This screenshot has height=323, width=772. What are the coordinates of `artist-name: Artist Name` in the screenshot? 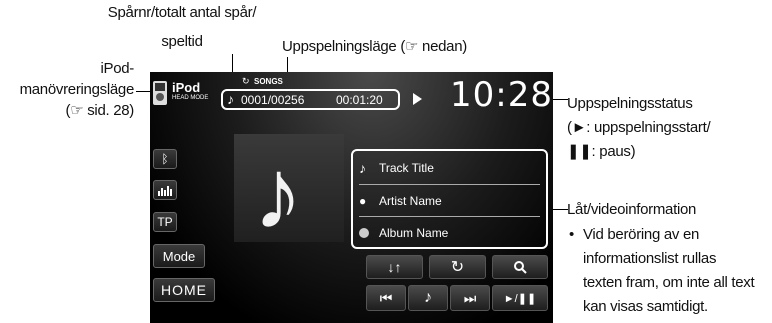 It's located at (410, 201).